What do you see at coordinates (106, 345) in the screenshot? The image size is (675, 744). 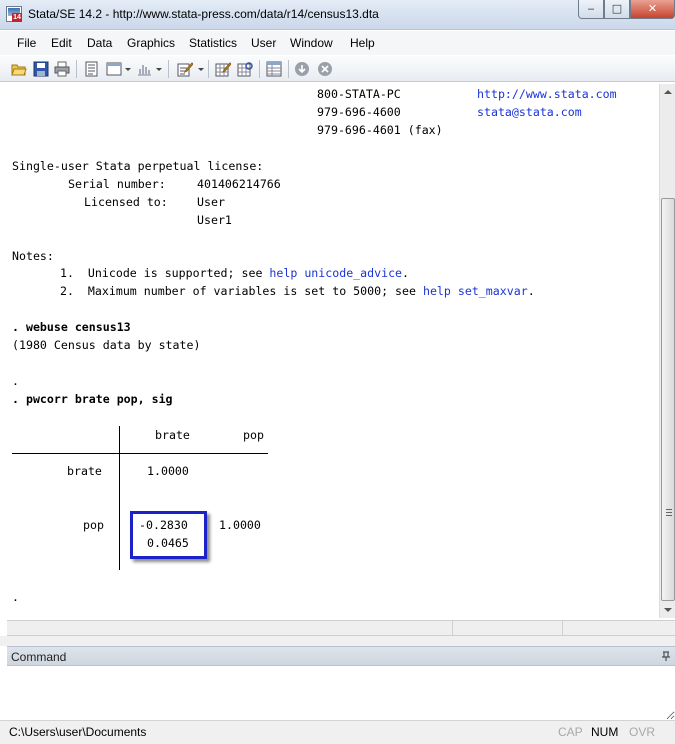 I see `webuse-output: (1980 Census data by state)` at bounding box center [106, 345].